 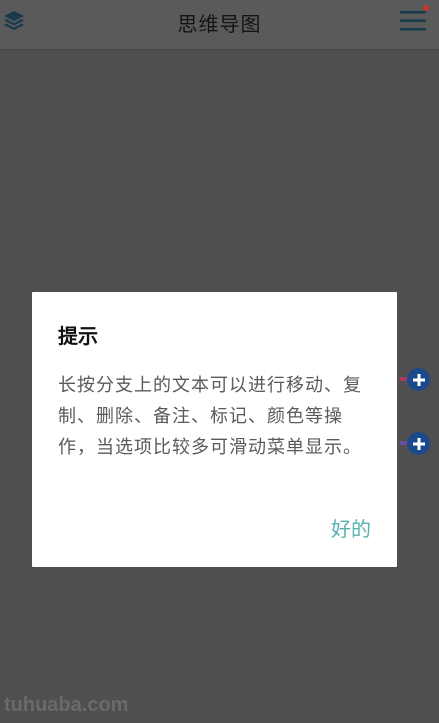 What do you see at coordinates (78, 336) in the screenshot?
I see `dialog-title: 提示` at bounding box center [78, 336].